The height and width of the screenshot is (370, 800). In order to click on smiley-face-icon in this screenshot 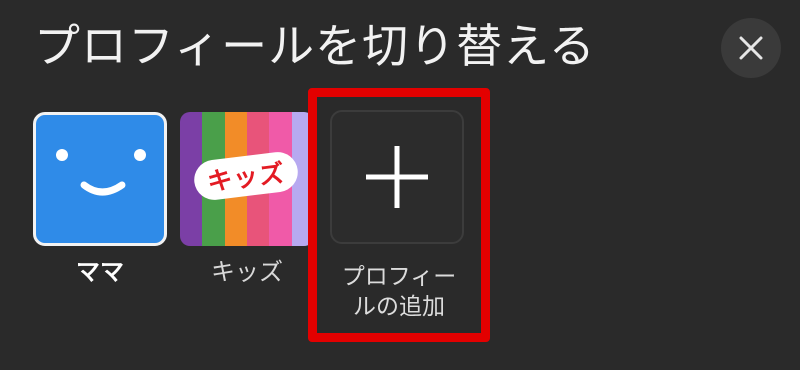, I will do `click(101, 172)`.